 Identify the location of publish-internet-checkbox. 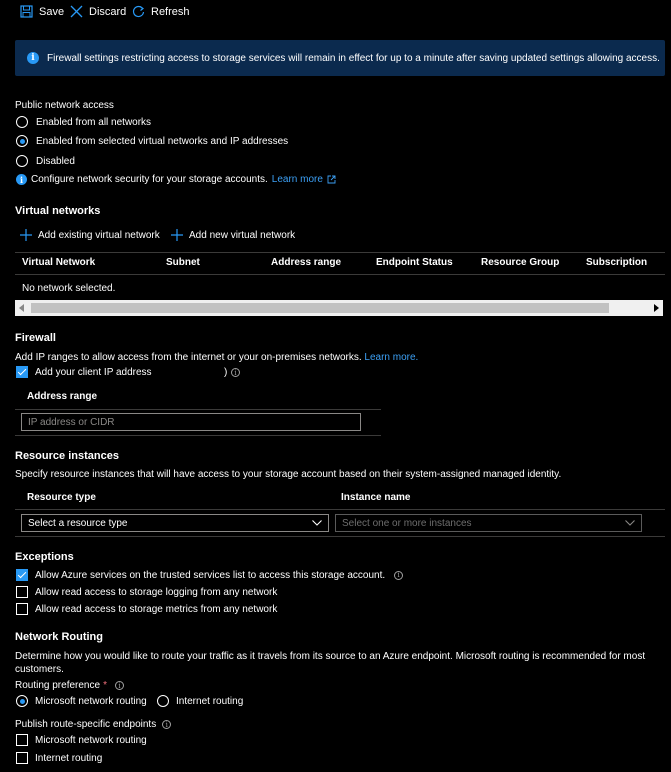
(22, 758).